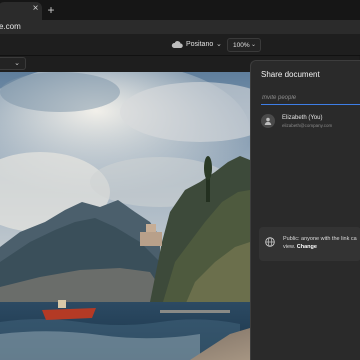  I want to click on zoom-dropdown: 100% ⌄, so click(244, 45).